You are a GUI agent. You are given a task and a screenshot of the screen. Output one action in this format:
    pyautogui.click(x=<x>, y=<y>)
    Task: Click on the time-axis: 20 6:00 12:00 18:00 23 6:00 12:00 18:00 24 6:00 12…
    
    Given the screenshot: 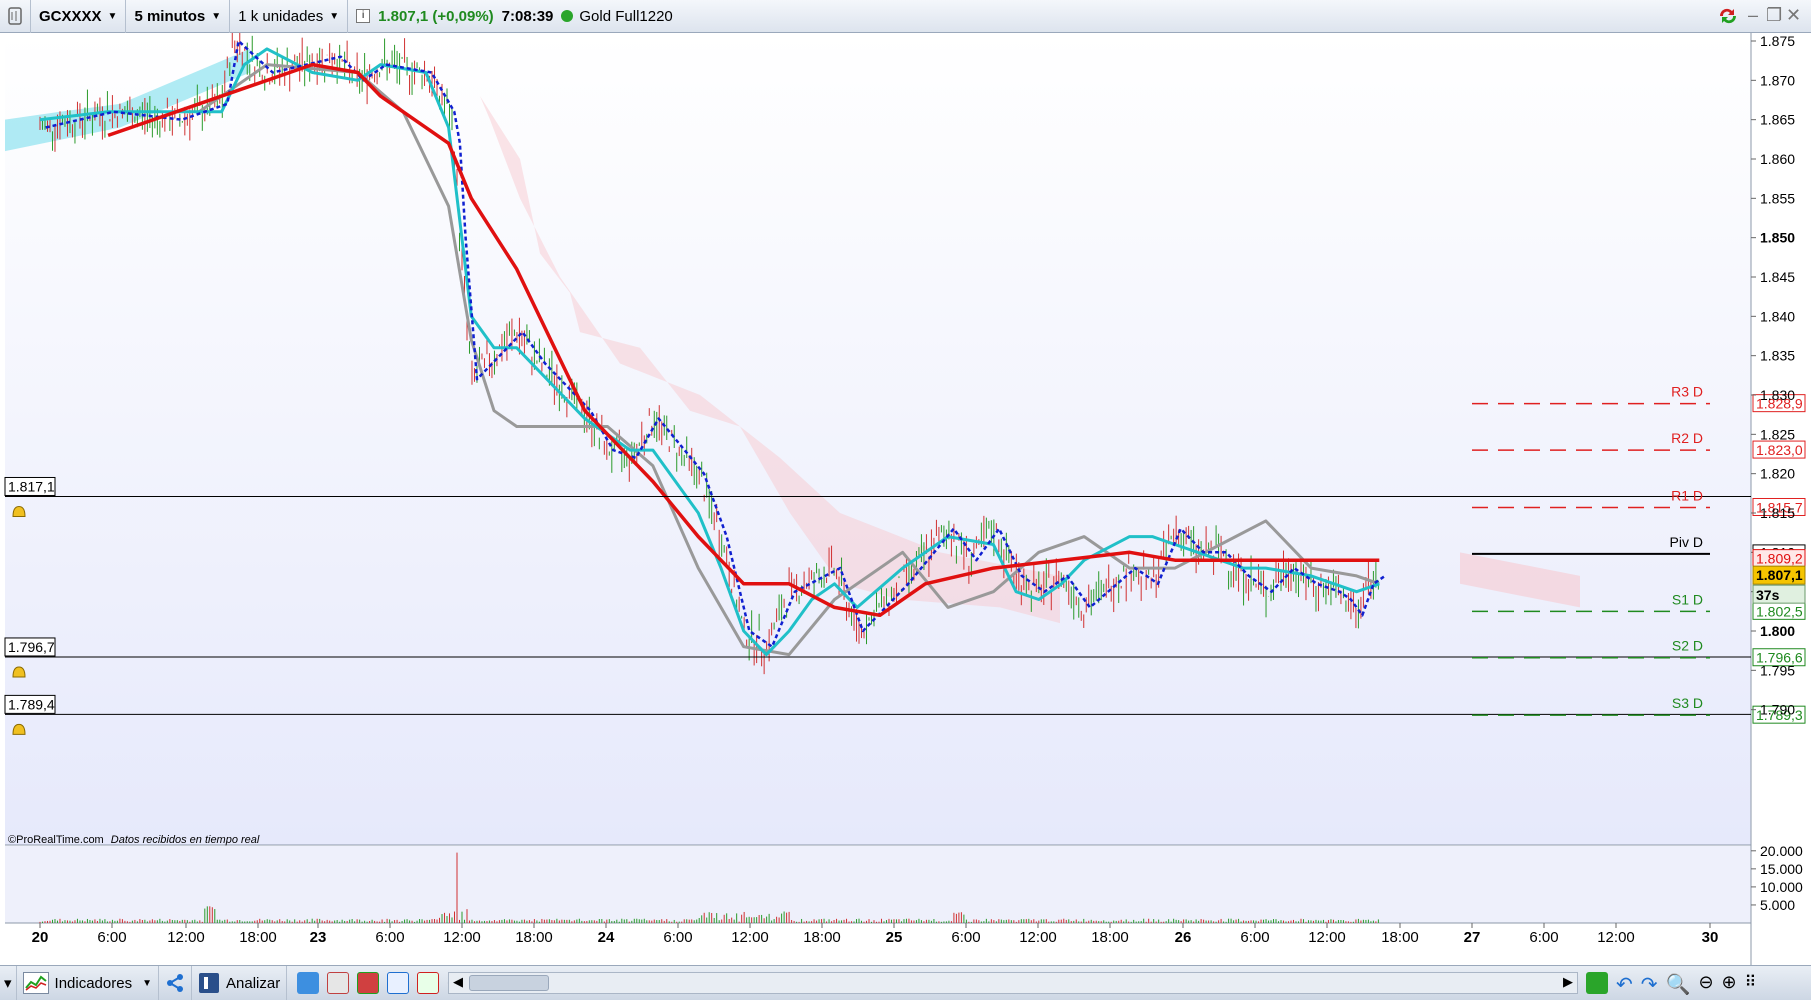 What is the action you would take?
    pyautogui.click(x=875, y=934)
    